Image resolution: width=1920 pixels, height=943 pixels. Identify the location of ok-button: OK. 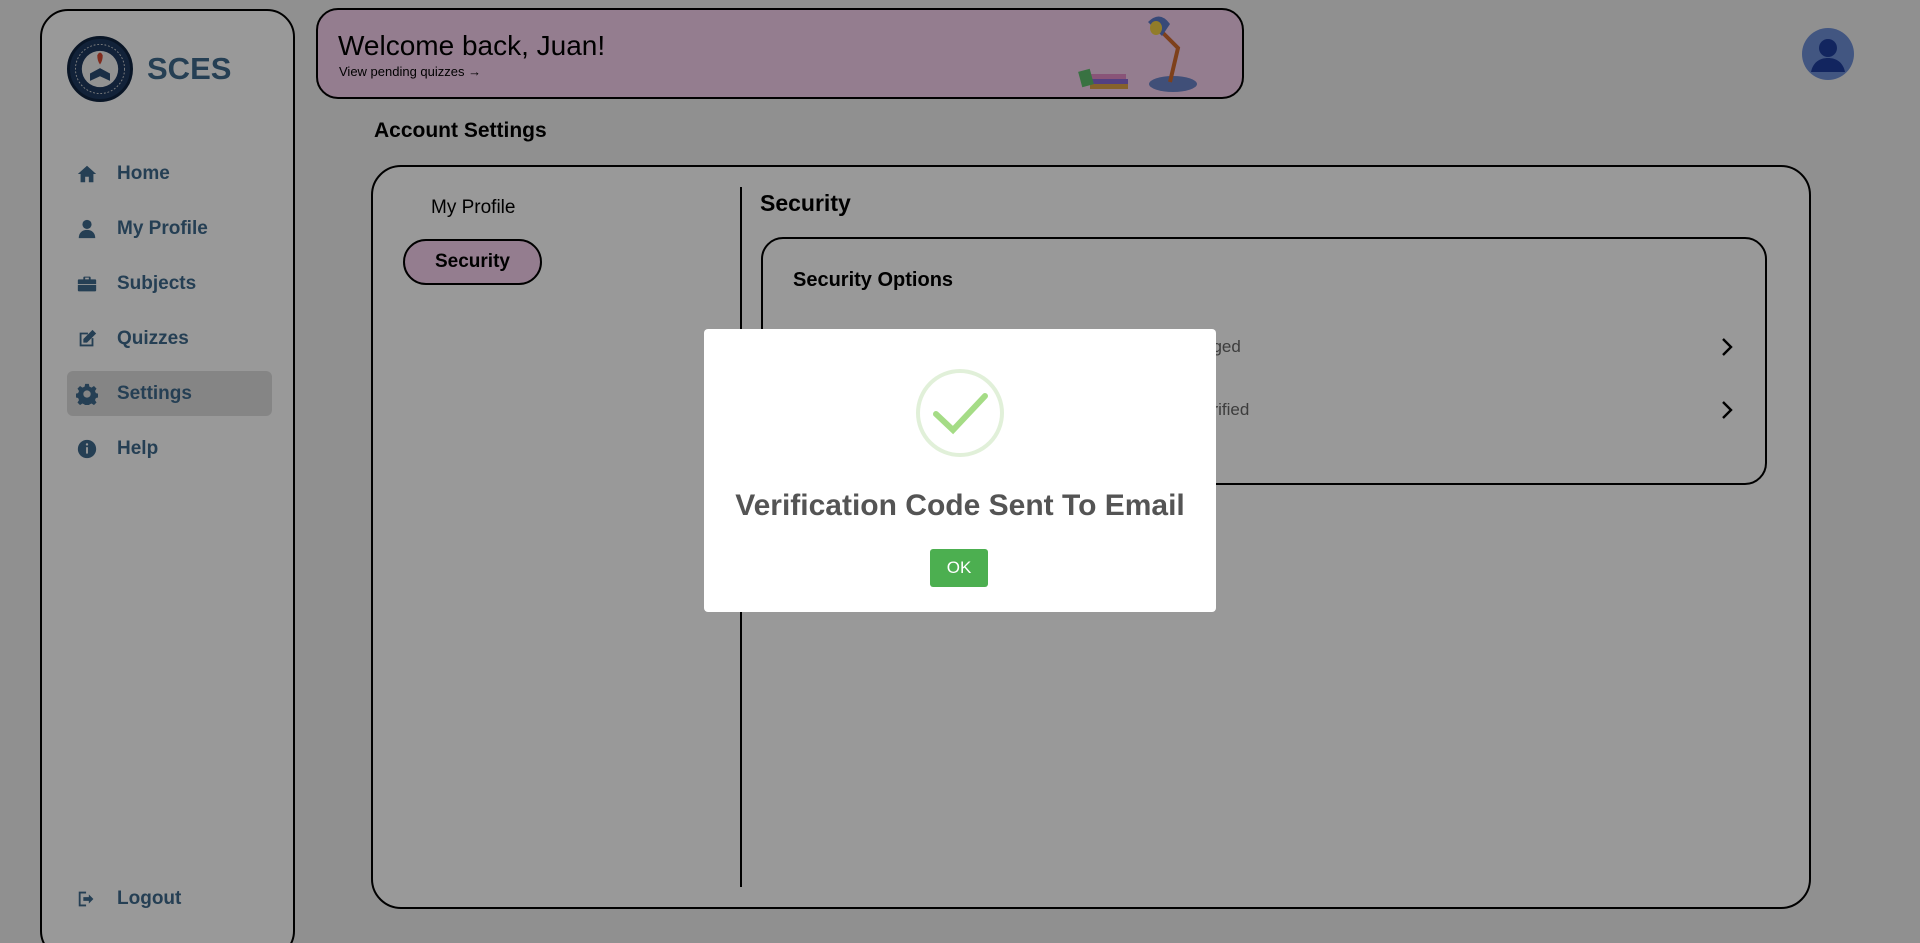
(959, 568).